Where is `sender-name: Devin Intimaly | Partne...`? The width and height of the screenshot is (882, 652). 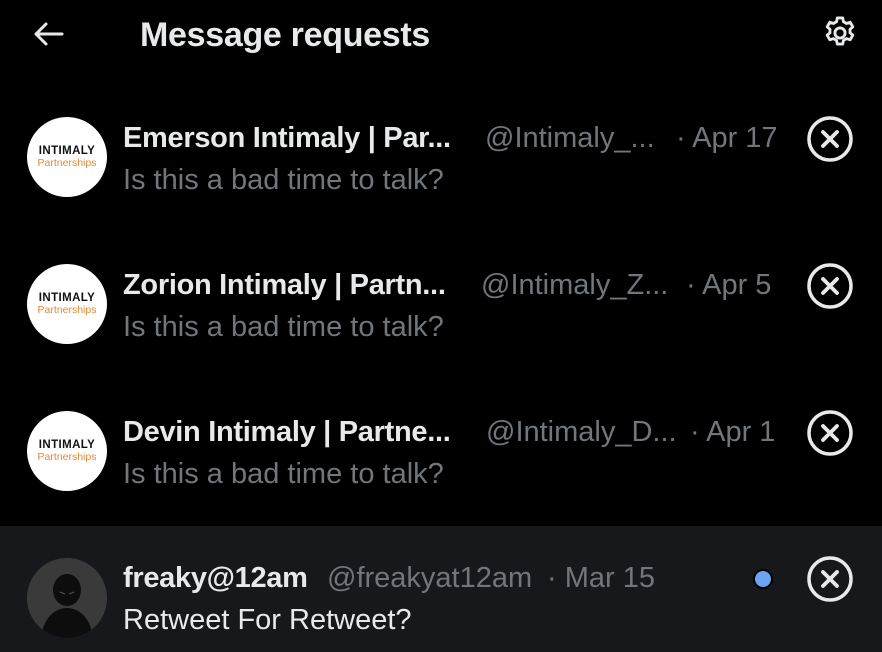 sender-name: Devin Intimaly | Partne... is located at coordinates (287, 432).